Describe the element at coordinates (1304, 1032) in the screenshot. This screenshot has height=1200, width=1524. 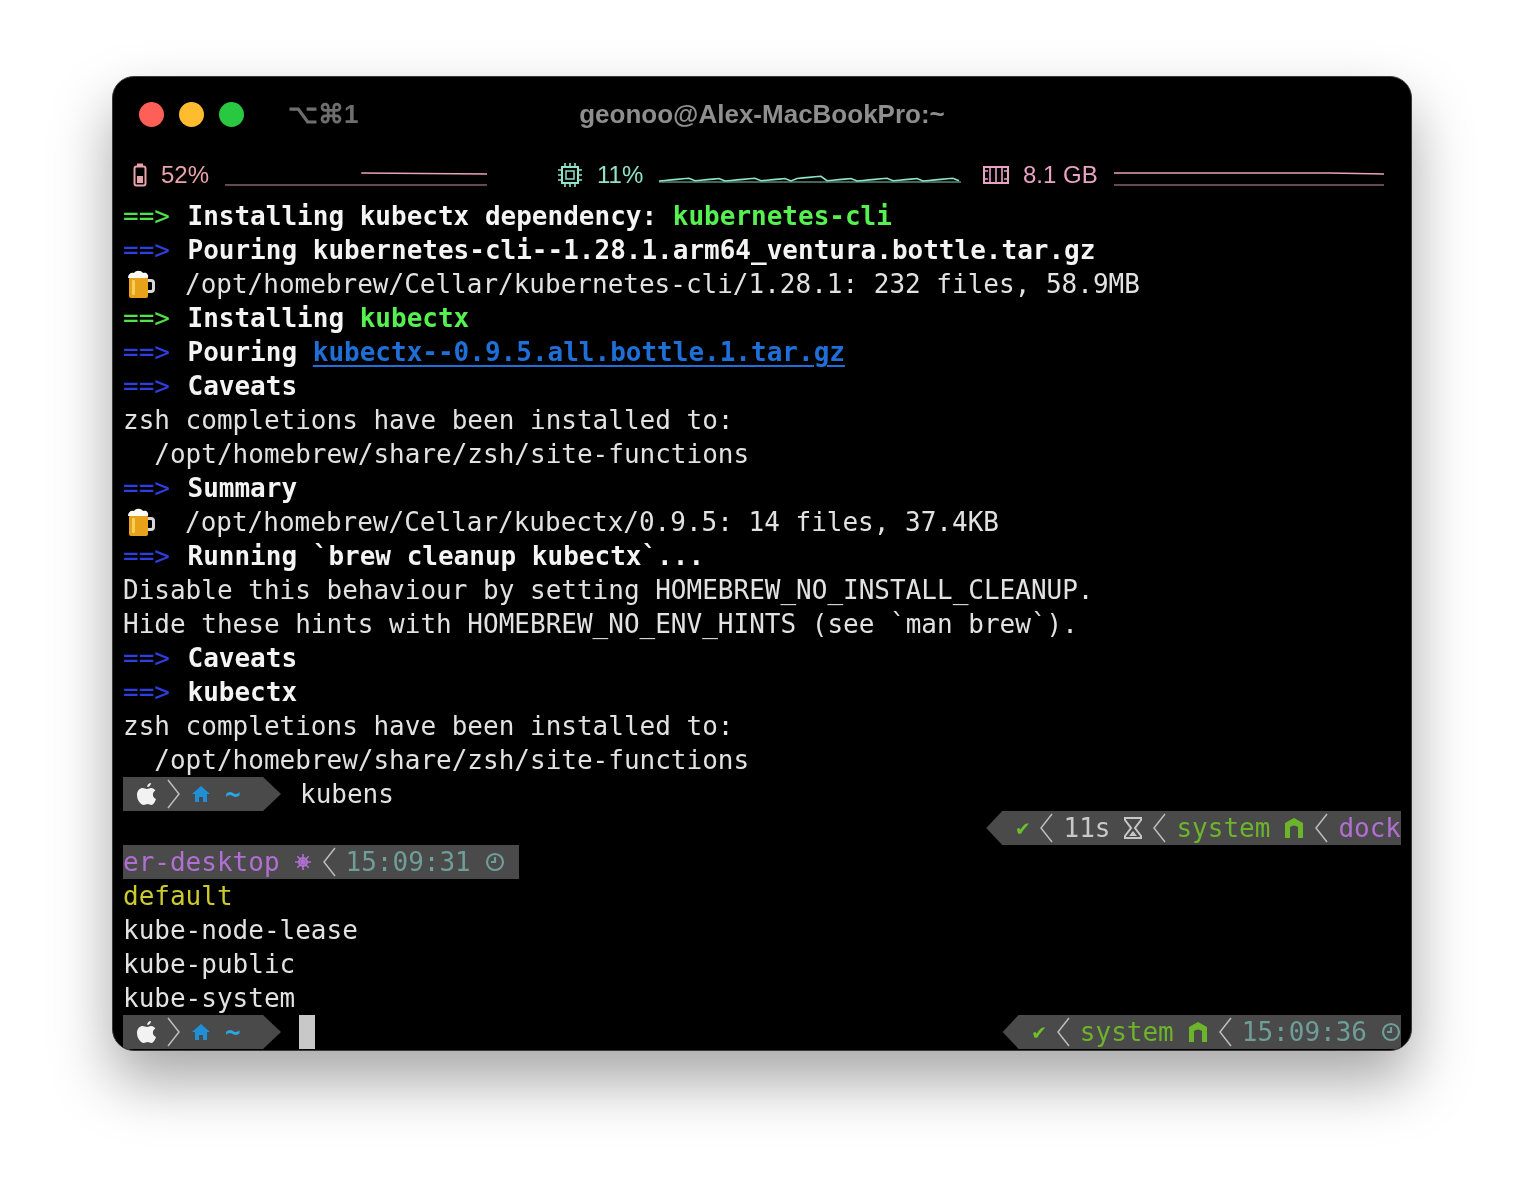
I see `time-text: 15:09:36` at that location.